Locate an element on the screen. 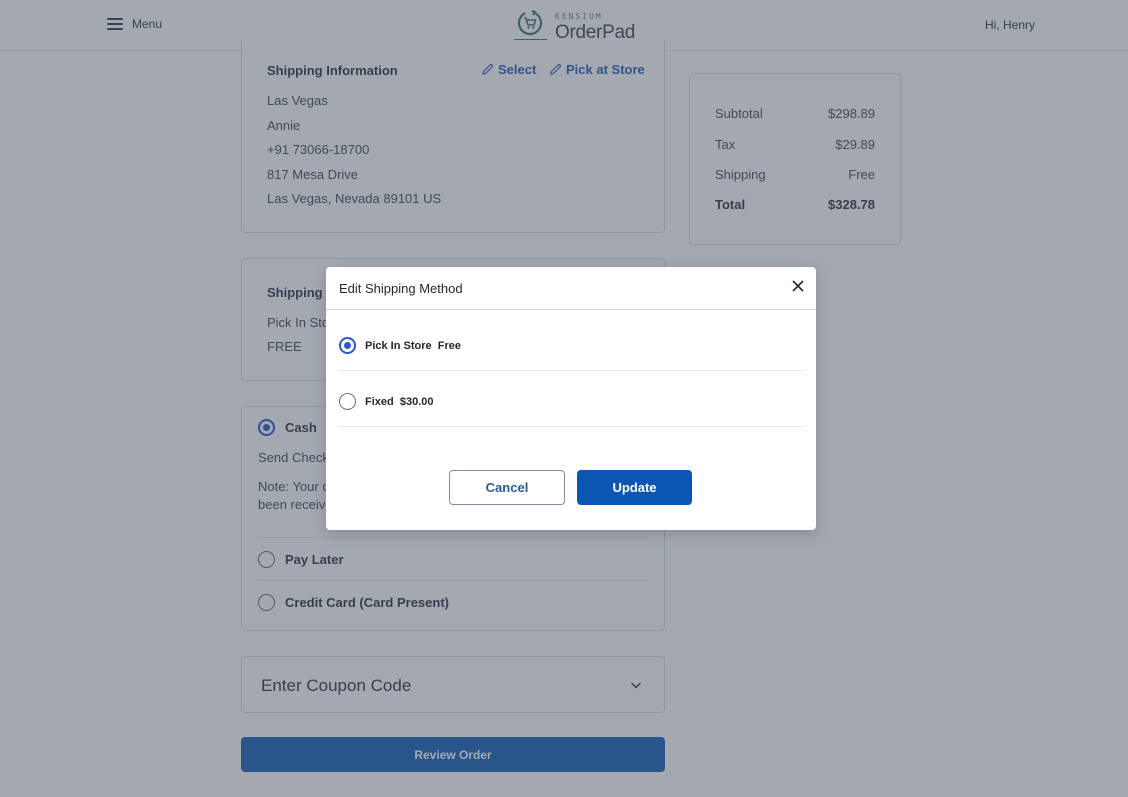  shipping-option-name: Pick In Store is located at coordinates (398, 345).